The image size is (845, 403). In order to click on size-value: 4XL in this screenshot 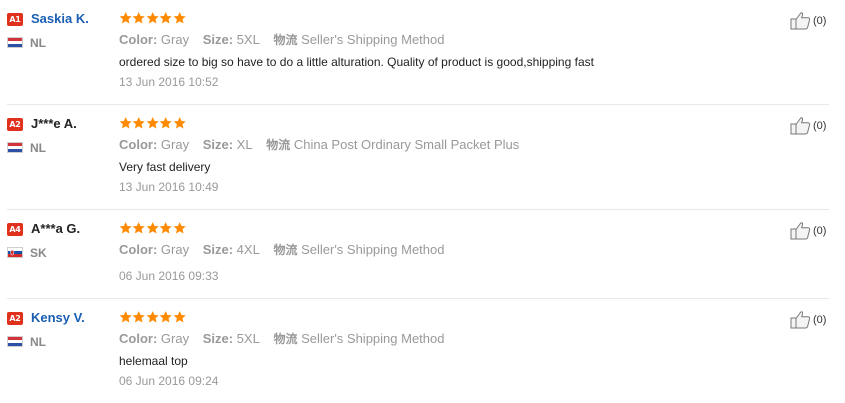, I will do `click(248, 249)`.